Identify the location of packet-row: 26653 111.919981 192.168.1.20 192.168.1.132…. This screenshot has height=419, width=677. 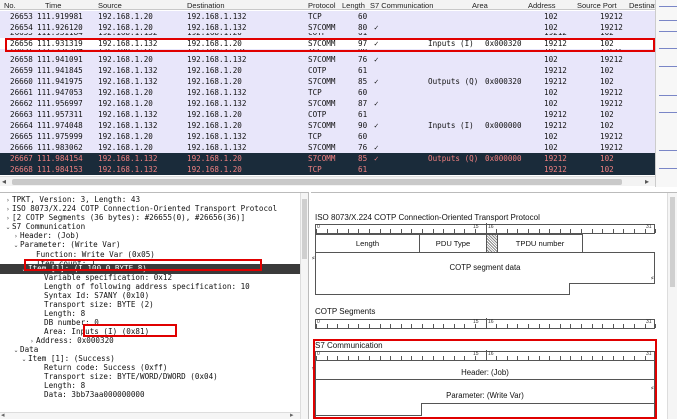
(327, 16).